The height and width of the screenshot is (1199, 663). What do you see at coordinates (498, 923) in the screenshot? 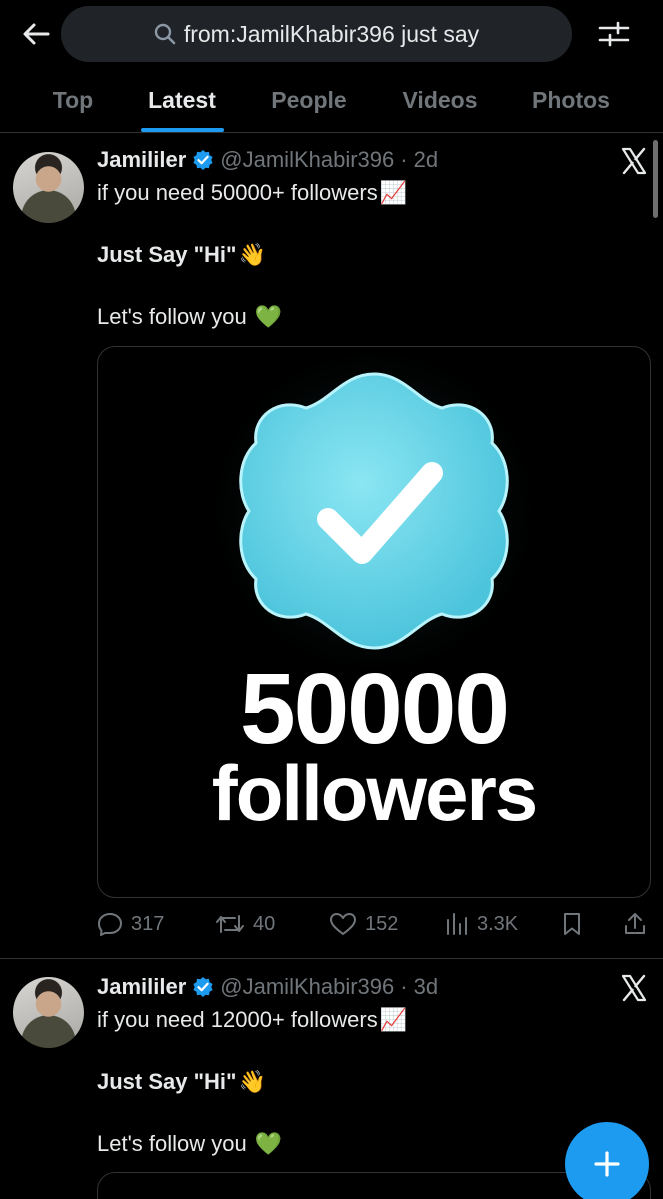
I see `view-count: 3.3K` at bounding box center [498, 923].